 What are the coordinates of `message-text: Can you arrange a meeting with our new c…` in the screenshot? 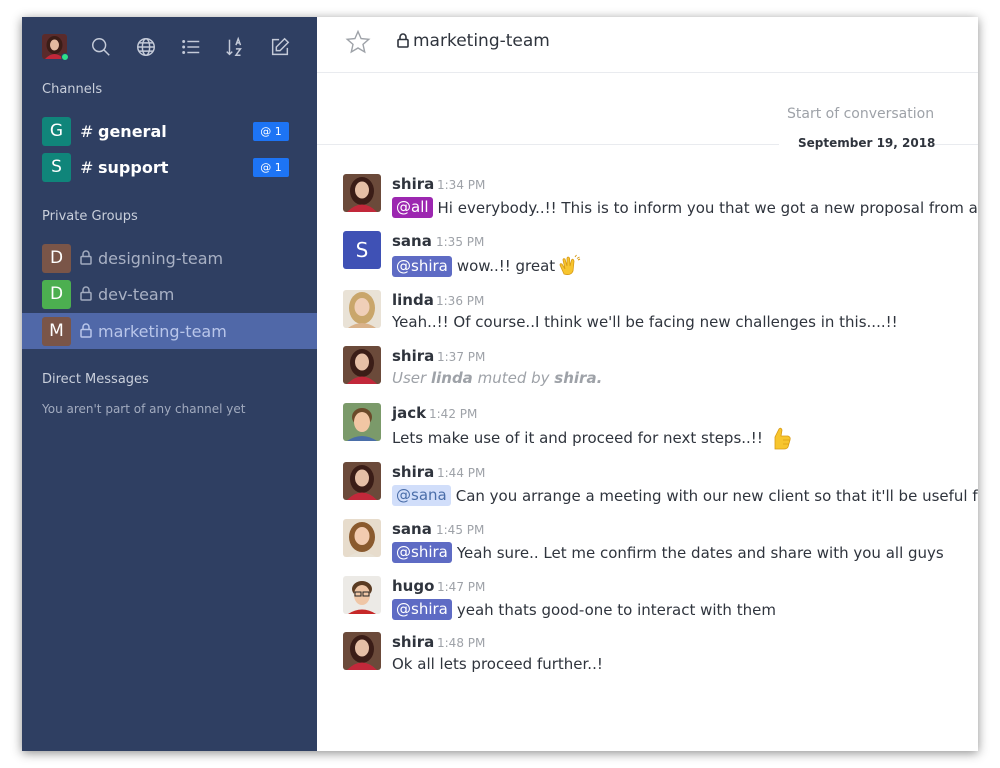 It's located at (716, 495).